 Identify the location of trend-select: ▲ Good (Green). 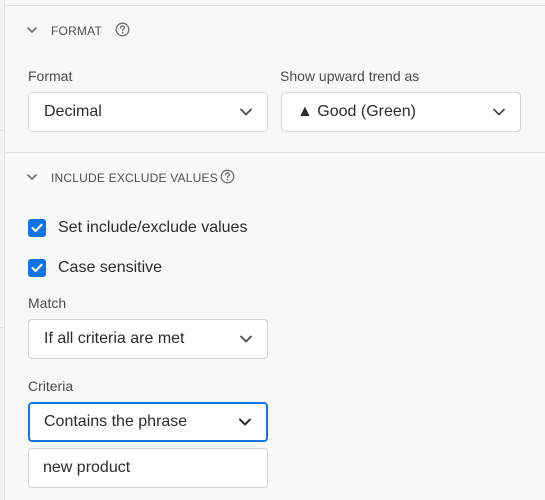
(401, 112).